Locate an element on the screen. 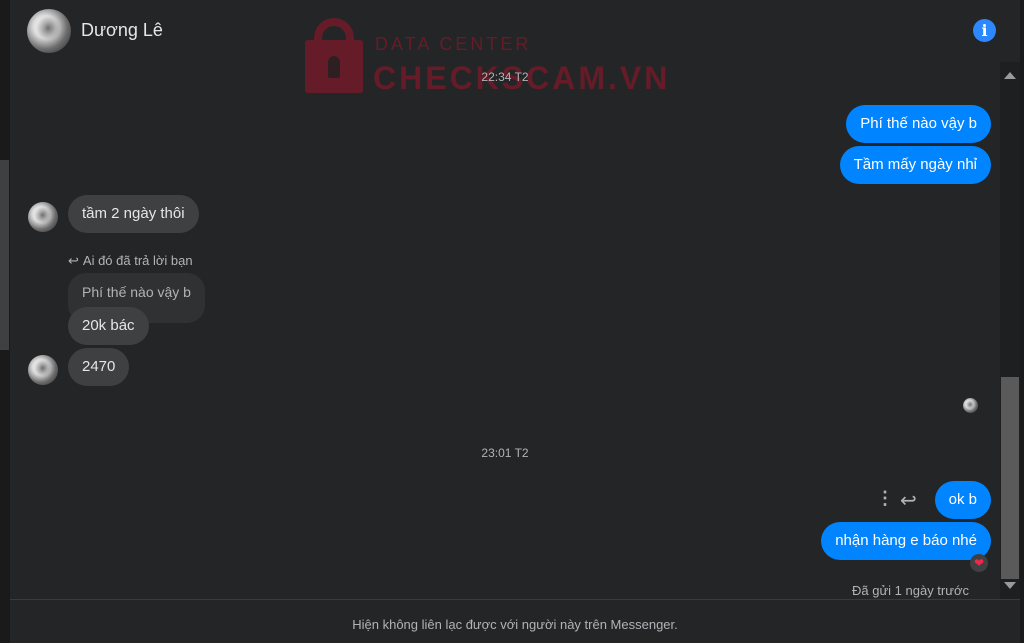  reply-indicator: ↩ Ai đó đã trả lời bạn is located at coordinates (130, 261).